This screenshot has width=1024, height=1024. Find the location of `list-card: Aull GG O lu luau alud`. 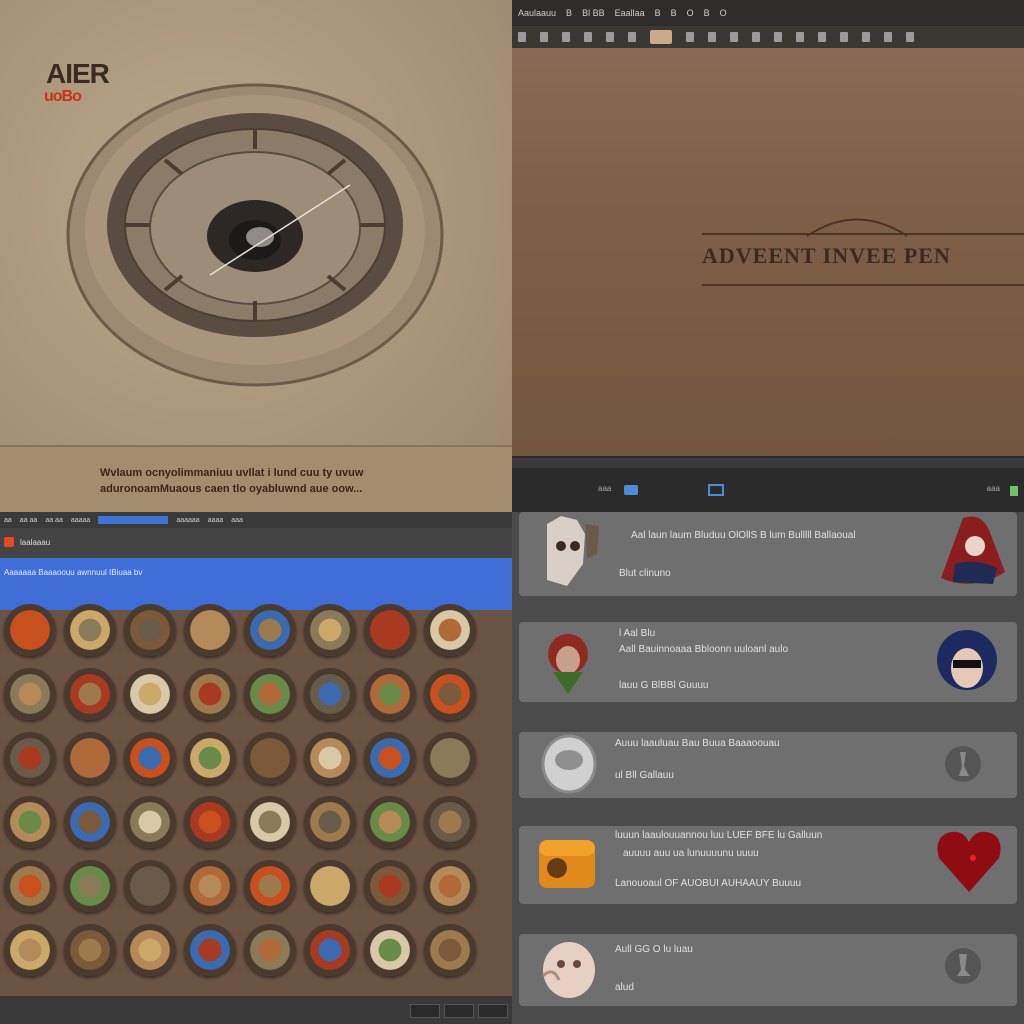

list-card: Aull GG O lu luau alud is located at coordinates (768, 970).